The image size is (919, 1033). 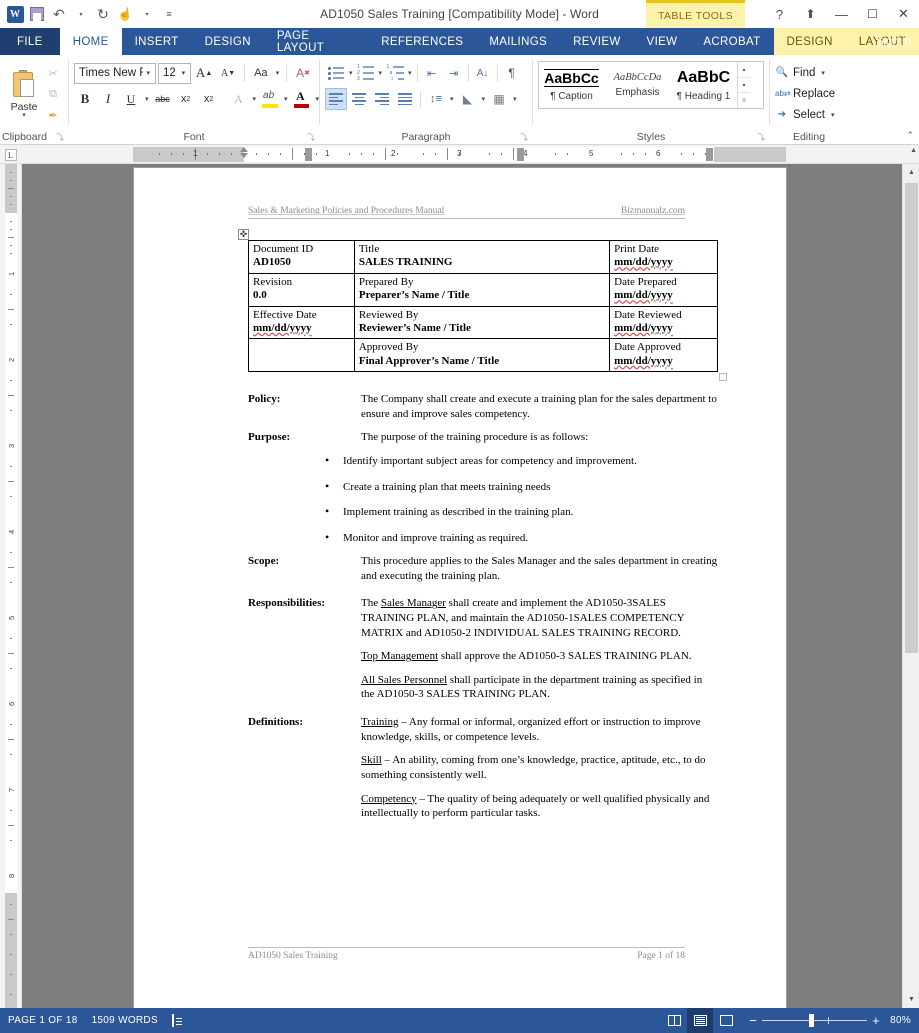 I want to click on table-cell-prepared-by: Prepared By Preparer’s Name / Title, so click(x=482, y=289).